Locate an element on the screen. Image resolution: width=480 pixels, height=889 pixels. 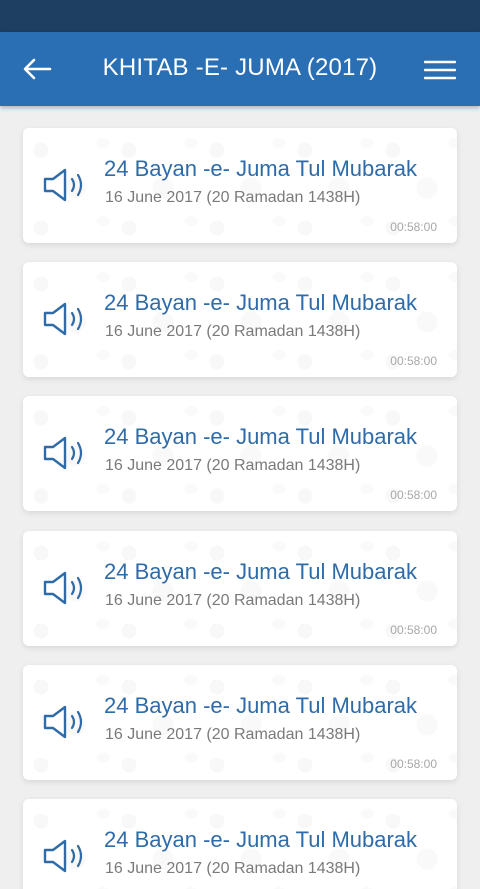
status-bar is located at coordinates (240, 16).